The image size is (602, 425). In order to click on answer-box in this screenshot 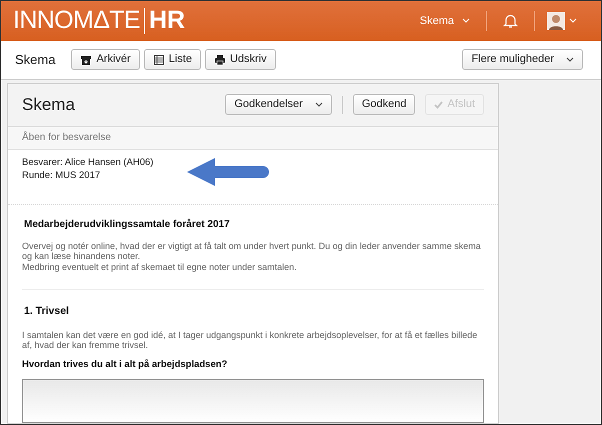, I will do `click(253, 401)`.